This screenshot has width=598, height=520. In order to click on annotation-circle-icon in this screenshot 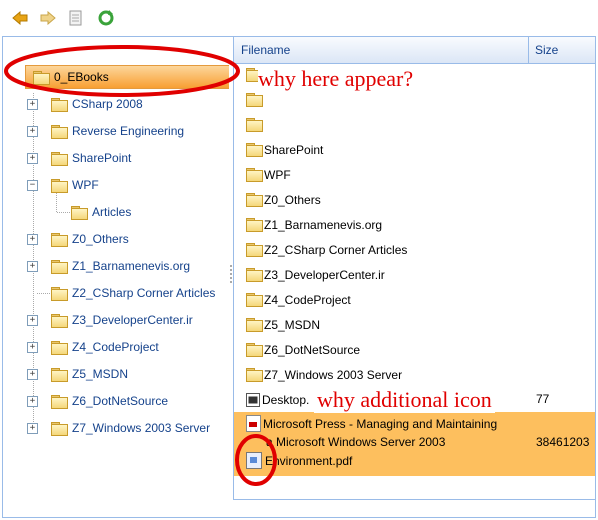, I will do `click(256, 460)`.